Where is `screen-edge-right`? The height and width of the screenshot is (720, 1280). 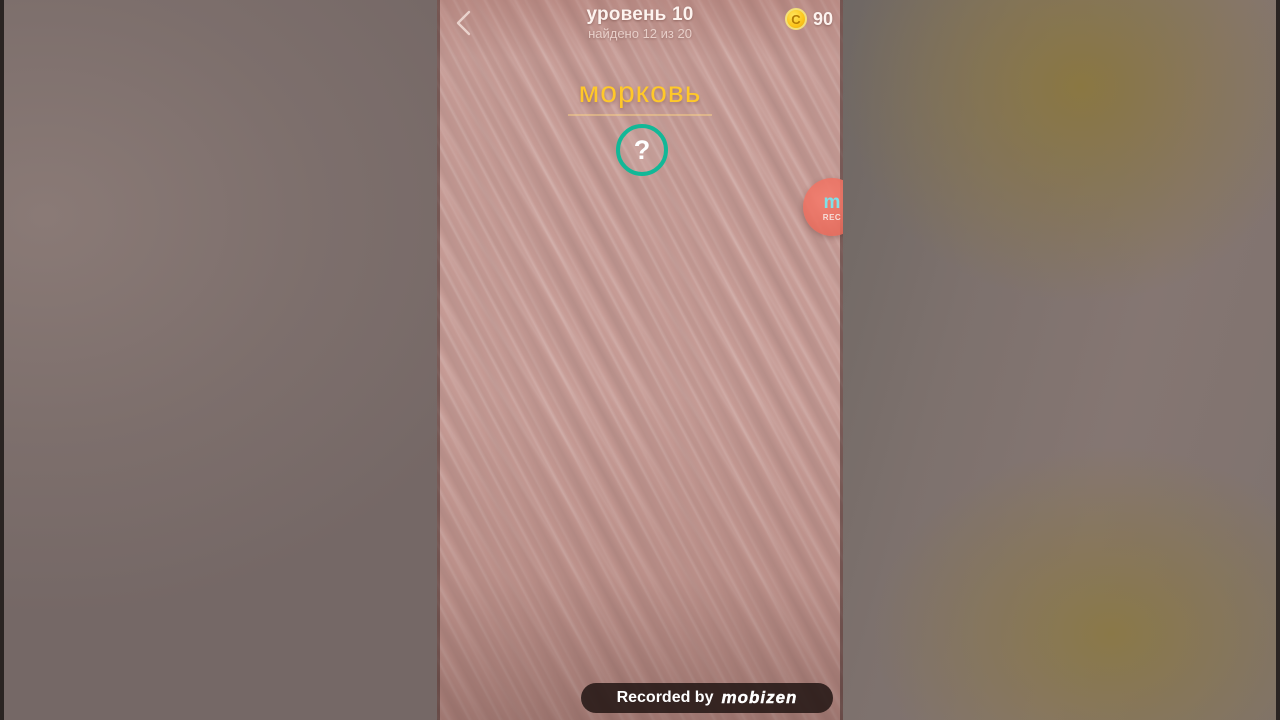
screen-edge-right is located at coordinates (1278, 360).